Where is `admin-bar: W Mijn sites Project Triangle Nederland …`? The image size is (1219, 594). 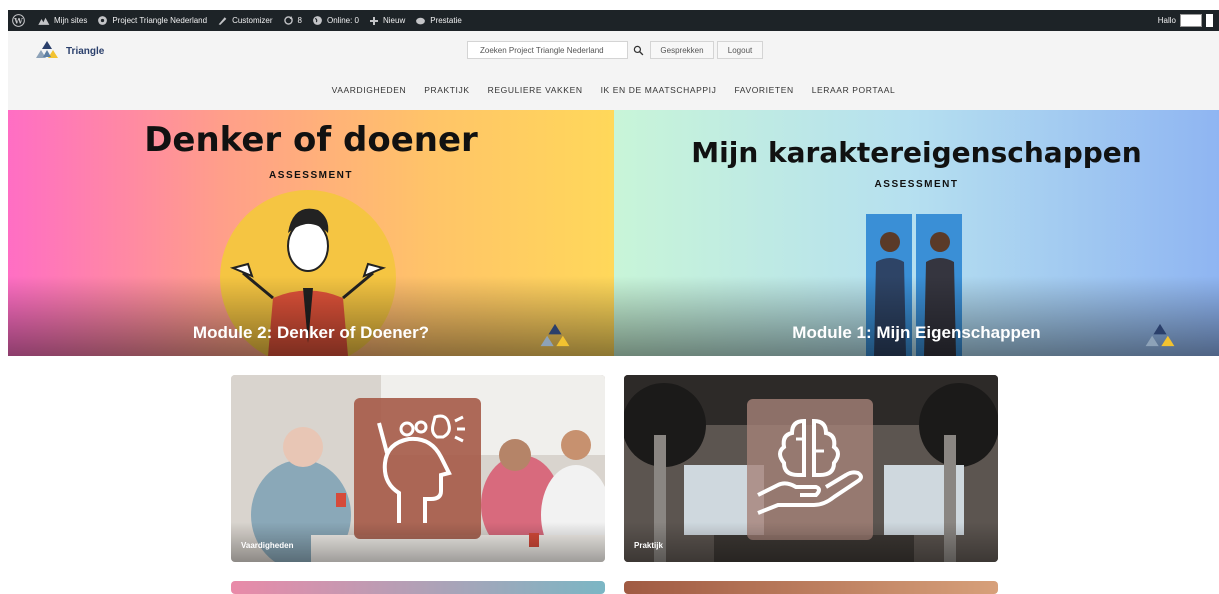 admin-bar: W Mijn sites Project Triangle Nederland … is located at coordinates (613, 20).